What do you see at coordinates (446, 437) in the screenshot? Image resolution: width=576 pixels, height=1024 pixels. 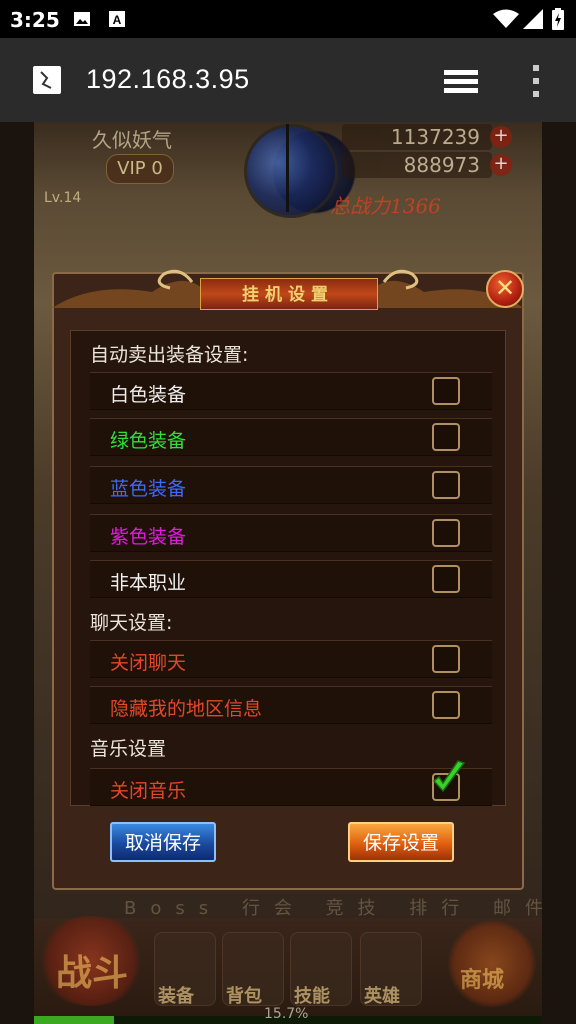 I see `checkbox-green-gear` at bounding box center [446, 437].